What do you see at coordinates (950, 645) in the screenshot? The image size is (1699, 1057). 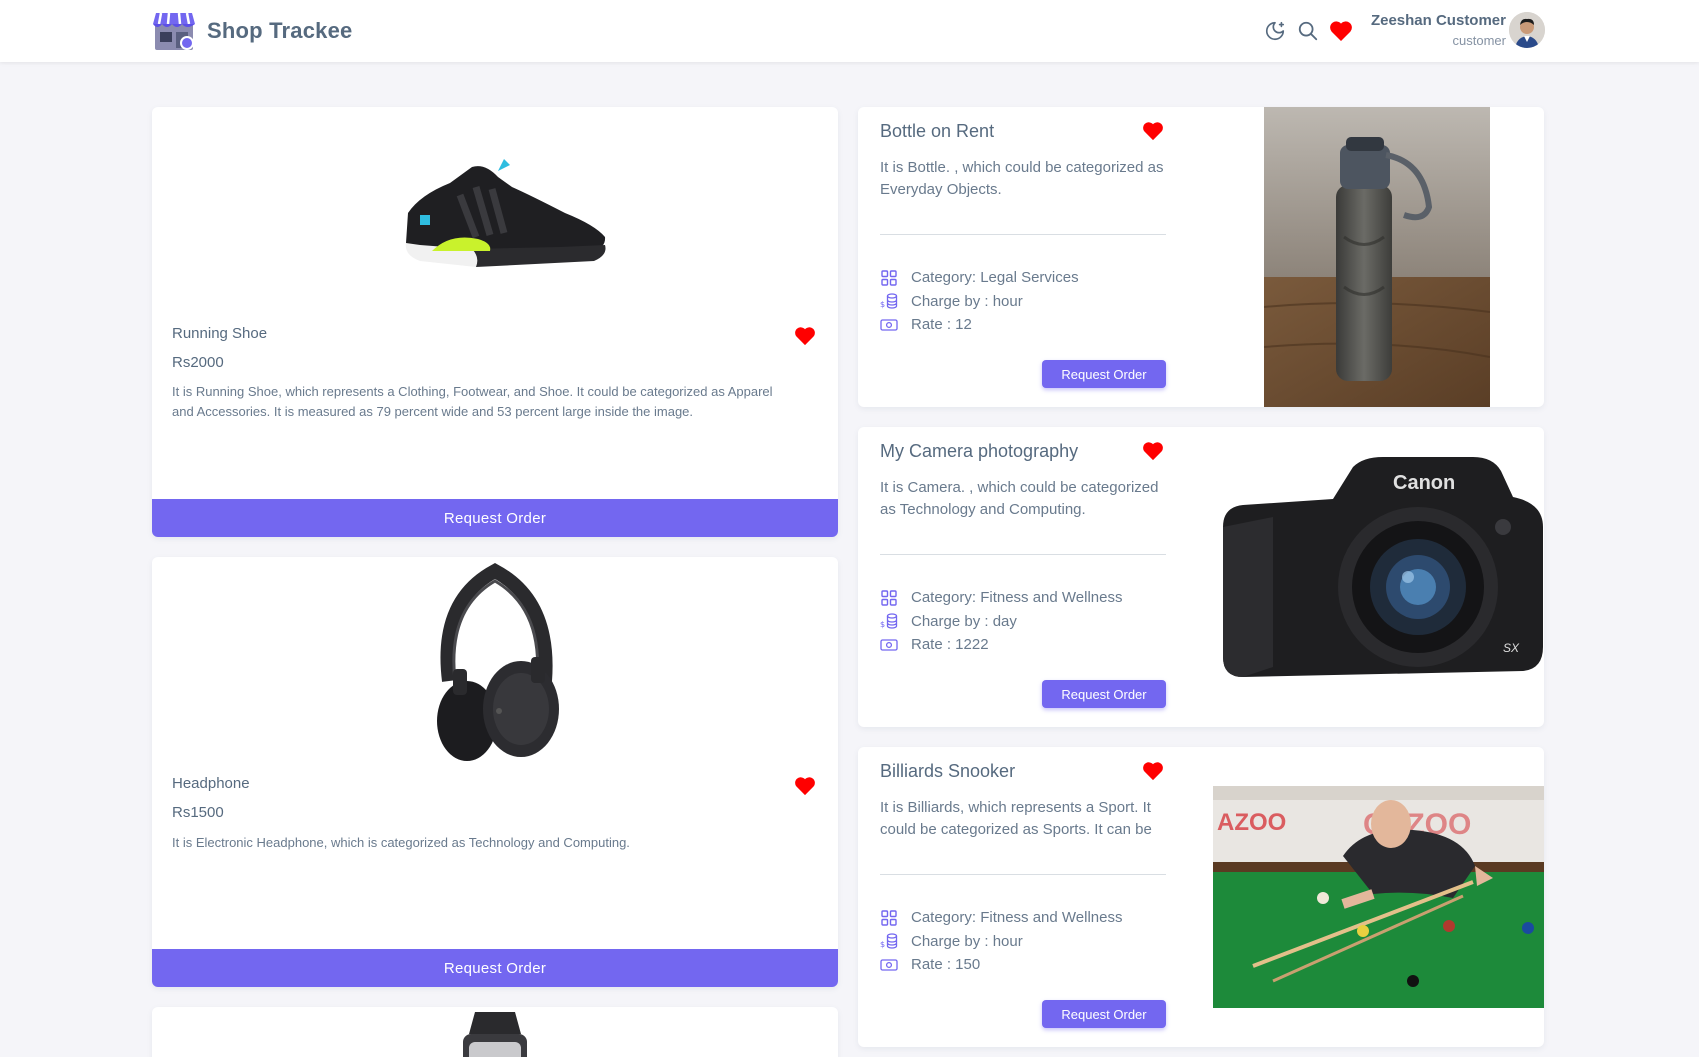 I see `service-rate: Rate : 1222` at bounding box center [950, 645].